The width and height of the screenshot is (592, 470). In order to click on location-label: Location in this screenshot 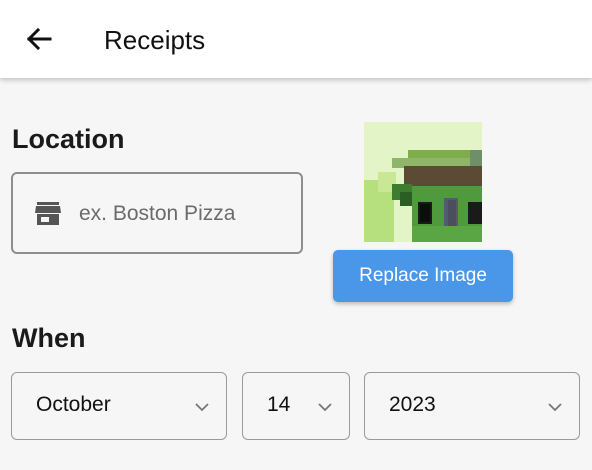, I will do `click(68, 139)`.